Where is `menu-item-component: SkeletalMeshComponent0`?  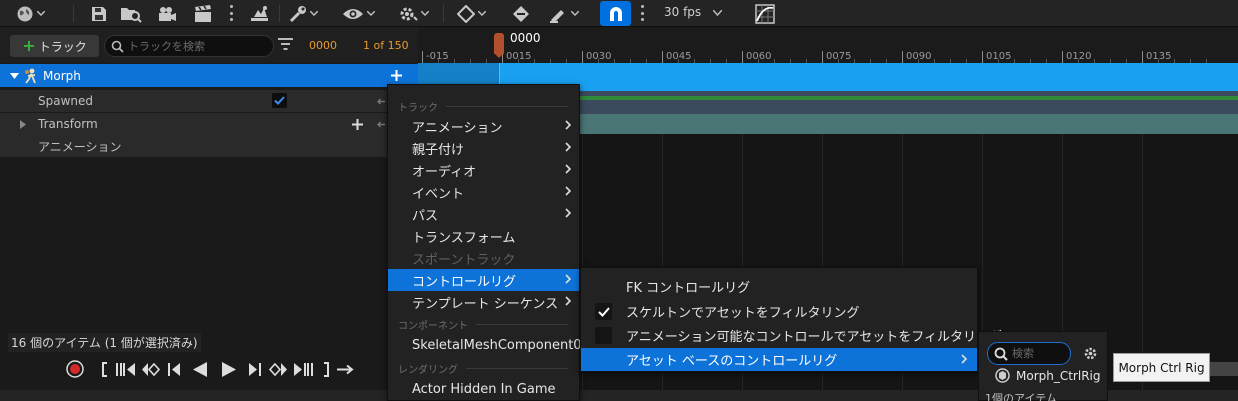
menu-item-component: SkeletalMeshComponent0 is located at coordinates (485, 345).